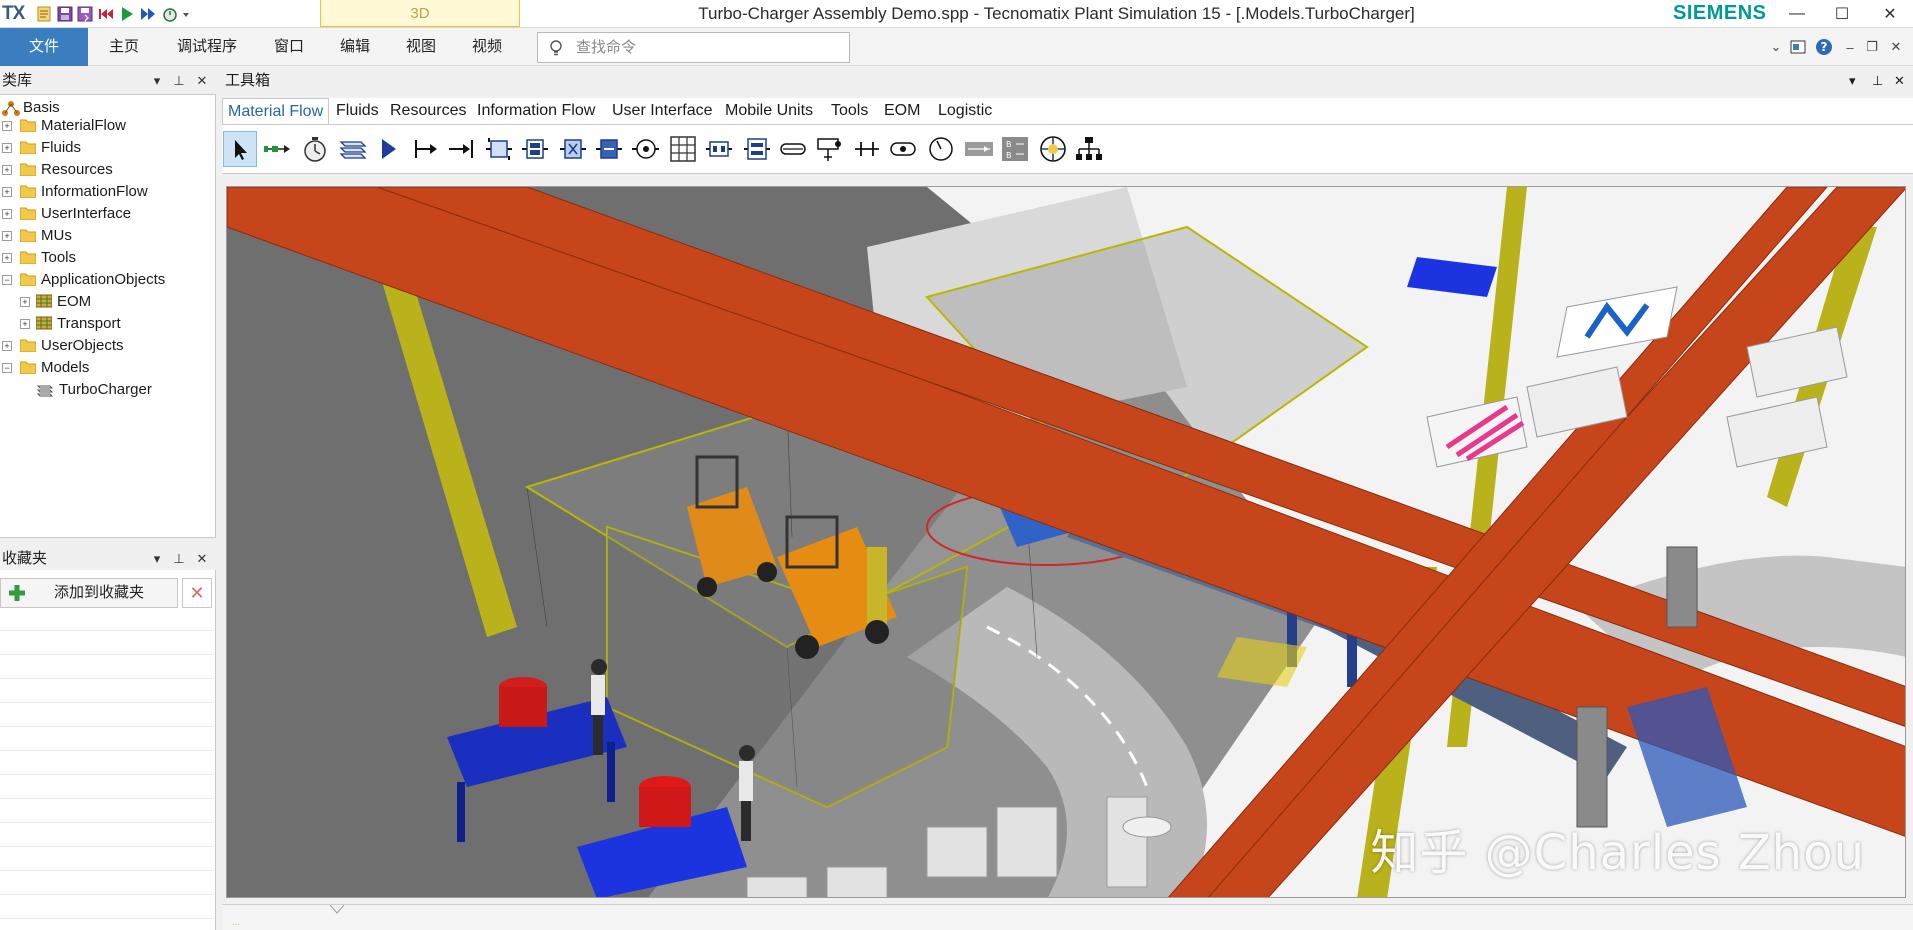 Image resolution: width=1913 pixels, height=930 pixels. What do you see at coordinates (106, 14) in the screenshot?
I see `reset-icon` at bounding box center [106, 14].